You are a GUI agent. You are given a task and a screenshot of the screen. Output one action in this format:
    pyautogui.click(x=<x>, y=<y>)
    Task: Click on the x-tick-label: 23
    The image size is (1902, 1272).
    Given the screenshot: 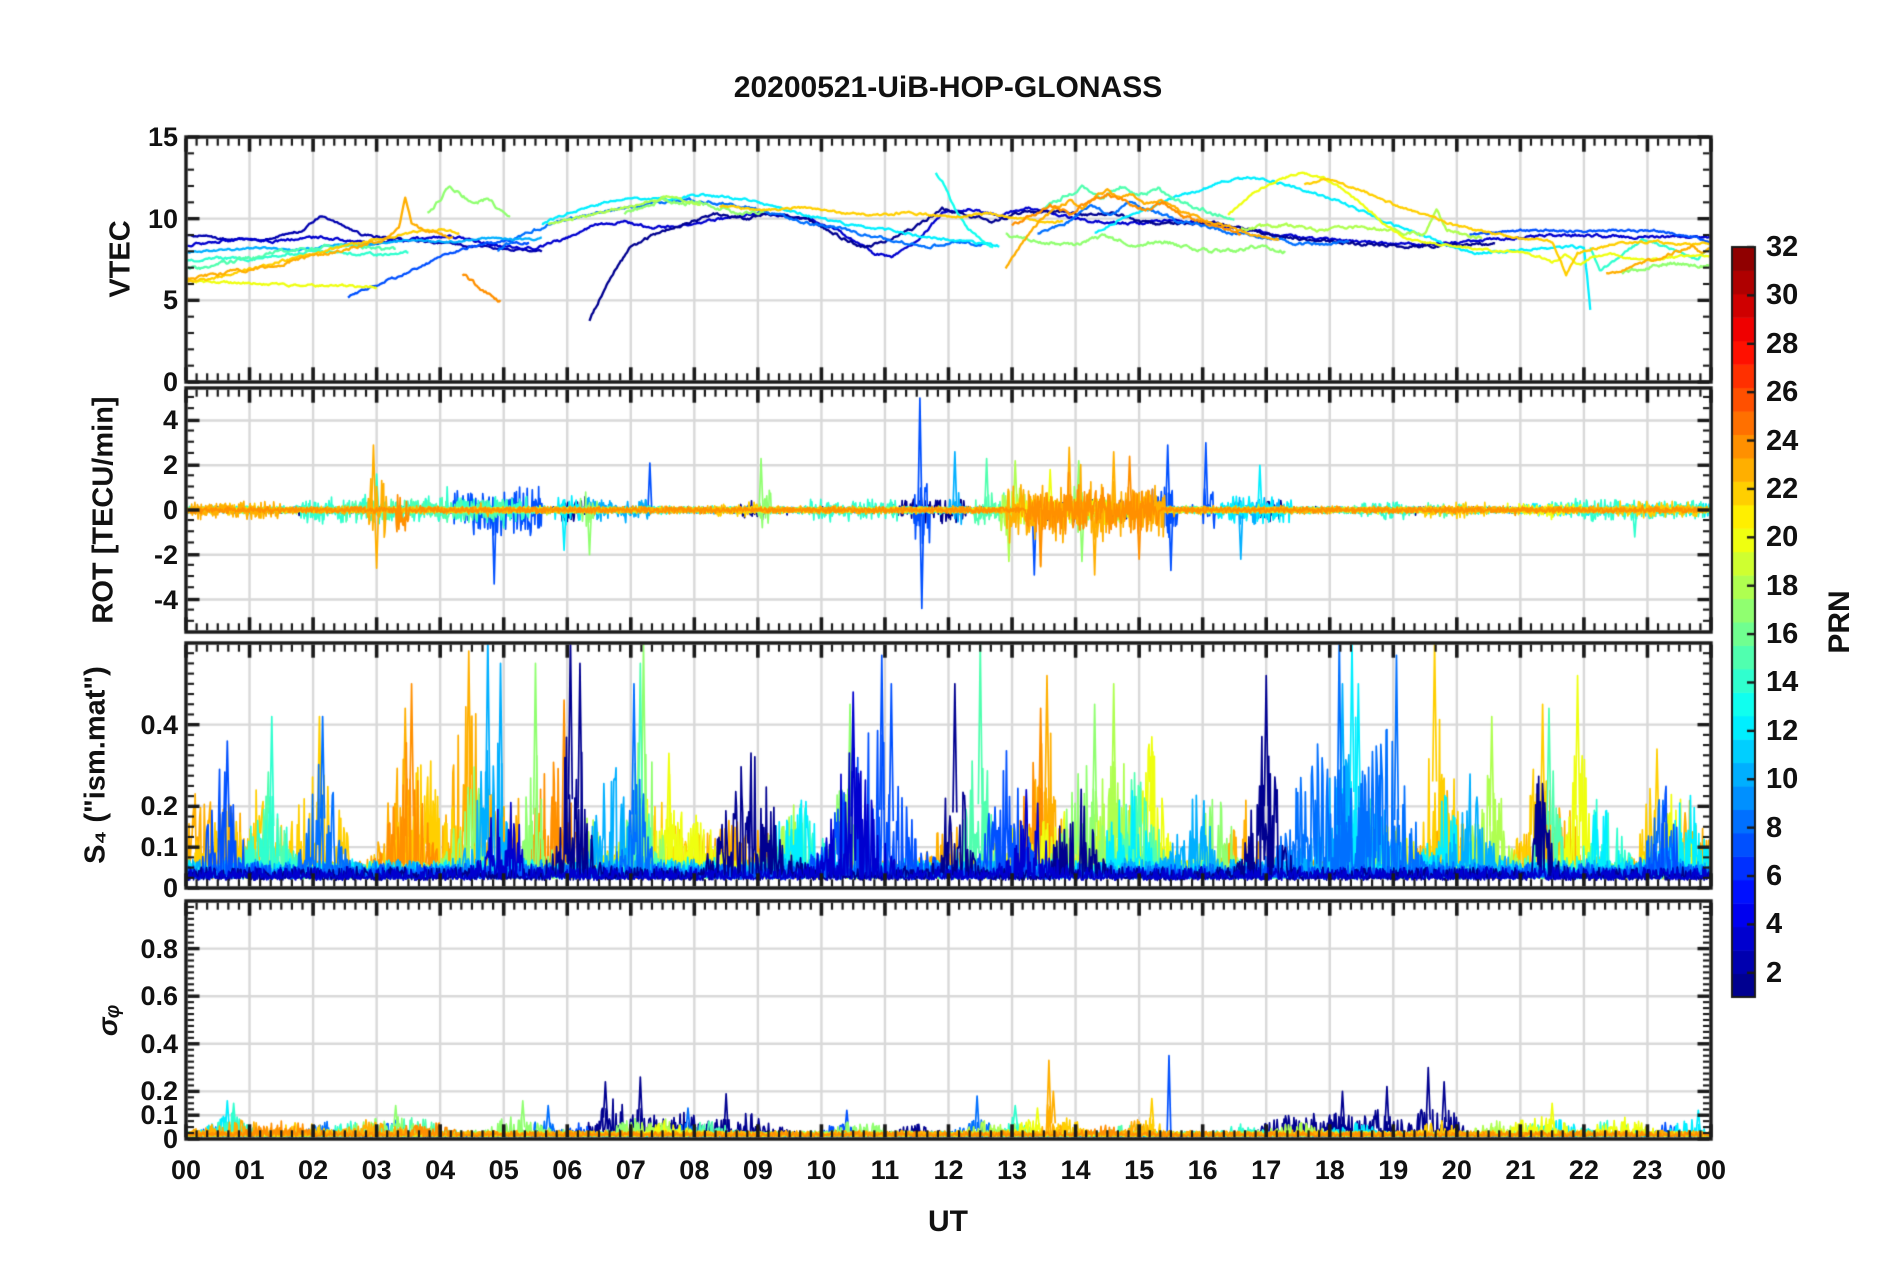 What is the action you would take?
    pyautogui.click(x=1647, y=1170)
    